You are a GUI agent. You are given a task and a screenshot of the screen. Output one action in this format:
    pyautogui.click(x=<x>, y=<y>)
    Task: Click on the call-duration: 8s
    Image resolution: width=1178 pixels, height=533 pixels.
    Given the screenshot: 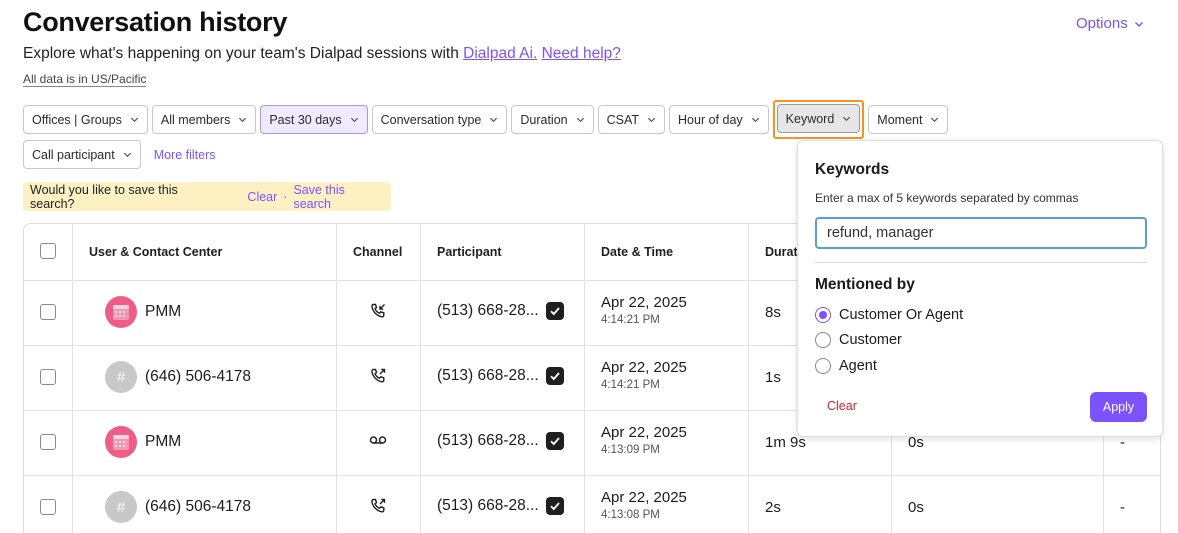 What is the action you would take?
    pyautogui.click(x=773, y=312)
    